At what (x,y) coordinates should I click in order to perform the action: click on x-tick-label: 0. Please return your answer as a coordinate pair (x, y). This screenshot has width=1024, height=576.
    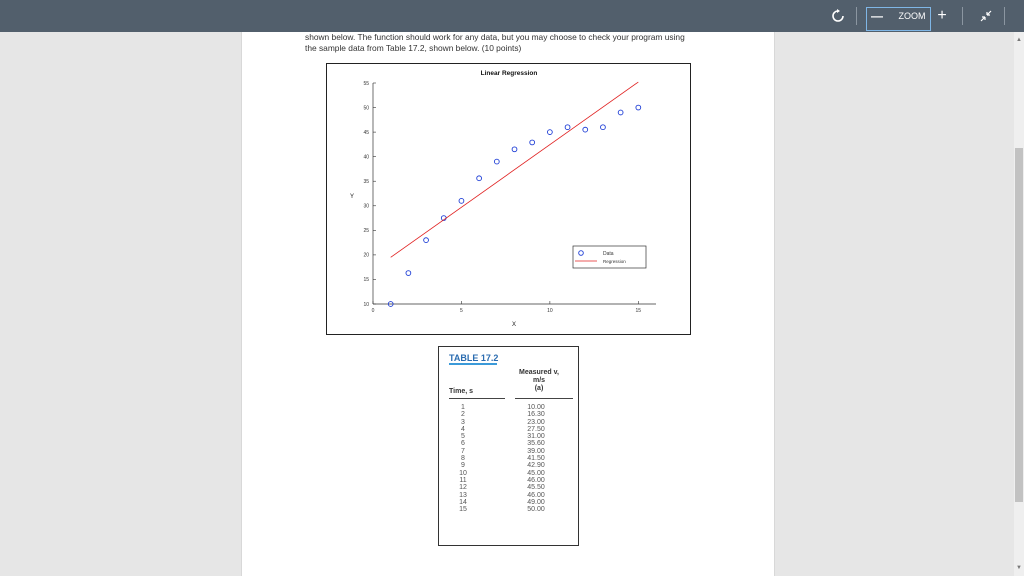
    Looking at the image, I should click on (373, 311).